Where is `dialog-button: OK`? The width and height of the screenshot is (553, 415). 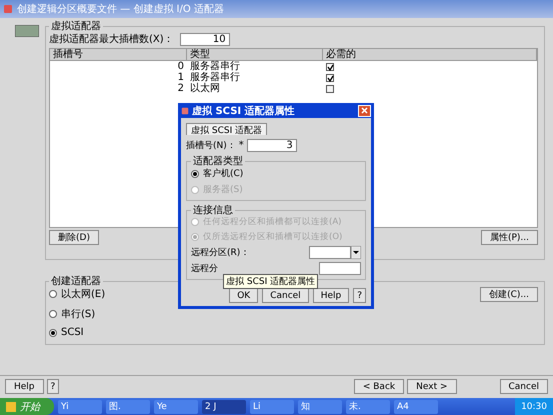 dialog-button: OK is located at coordinates (243, 295).